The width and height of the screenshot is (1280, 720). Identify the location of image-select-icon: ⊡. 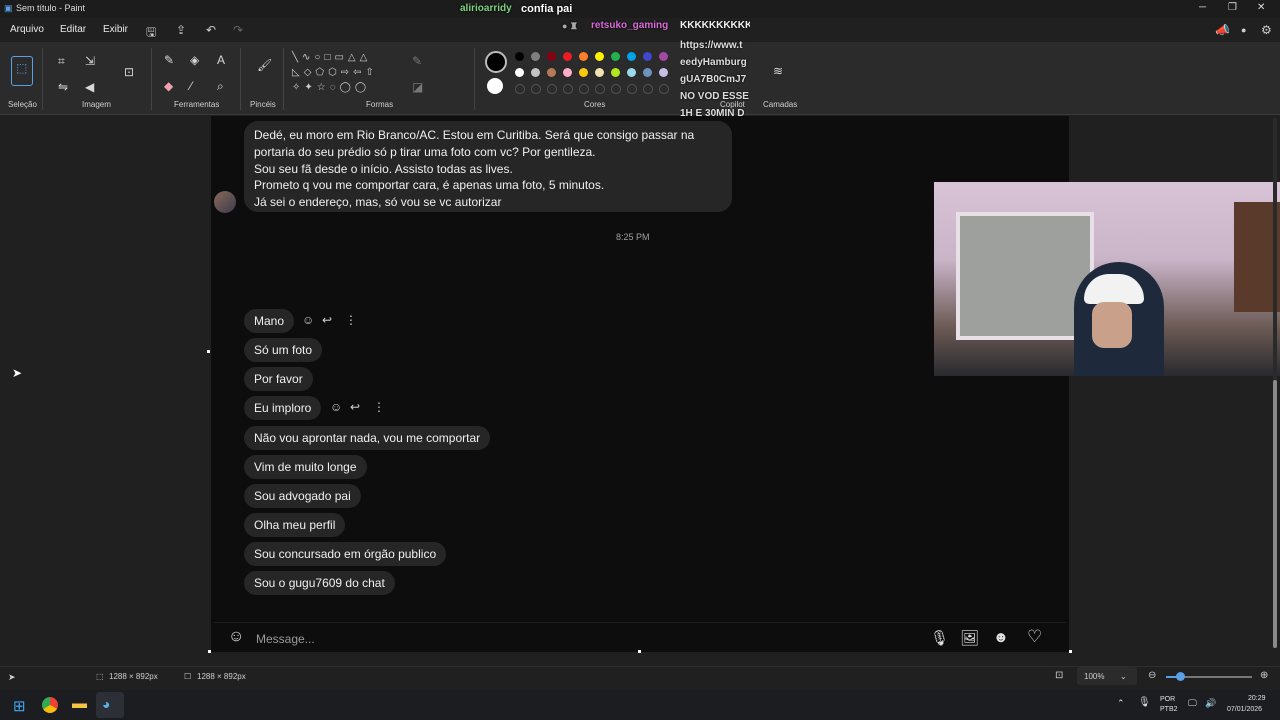
(129, 72).